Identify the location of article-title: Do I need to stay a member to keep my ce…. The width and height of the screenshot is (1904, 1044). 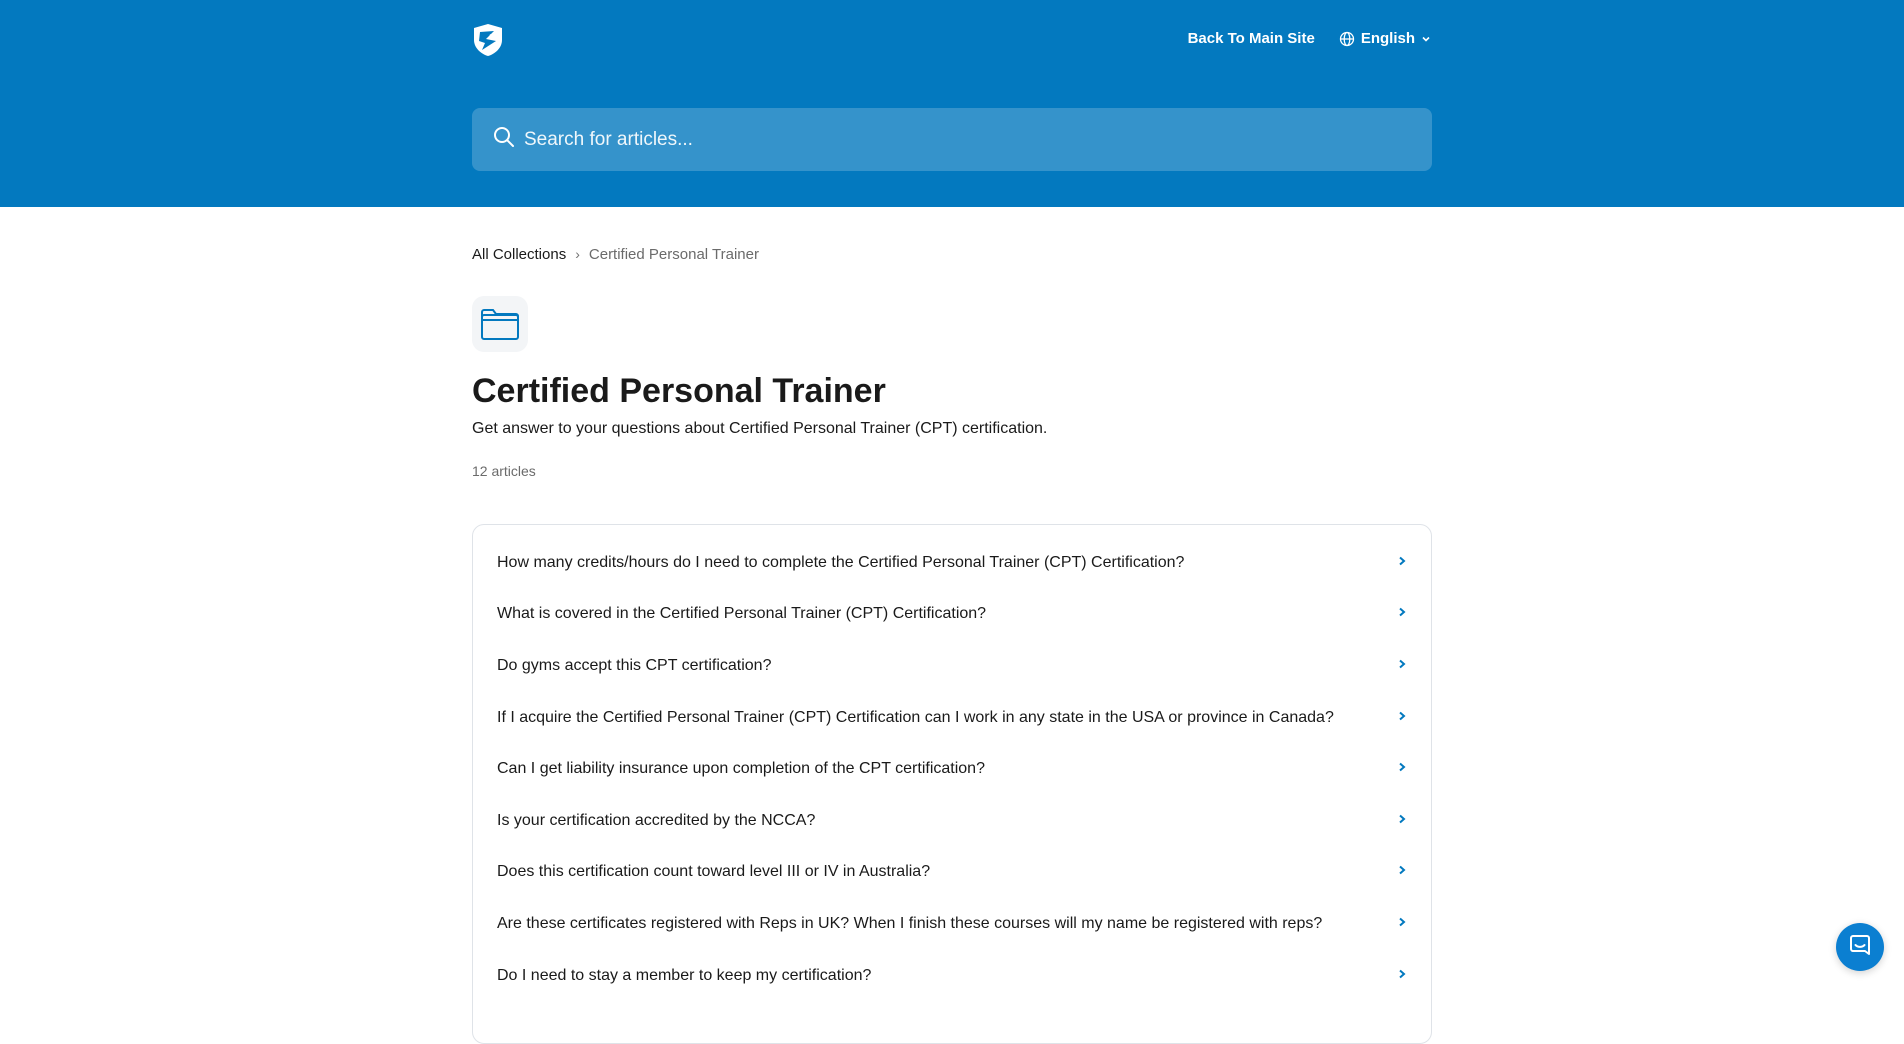
(684, 975).